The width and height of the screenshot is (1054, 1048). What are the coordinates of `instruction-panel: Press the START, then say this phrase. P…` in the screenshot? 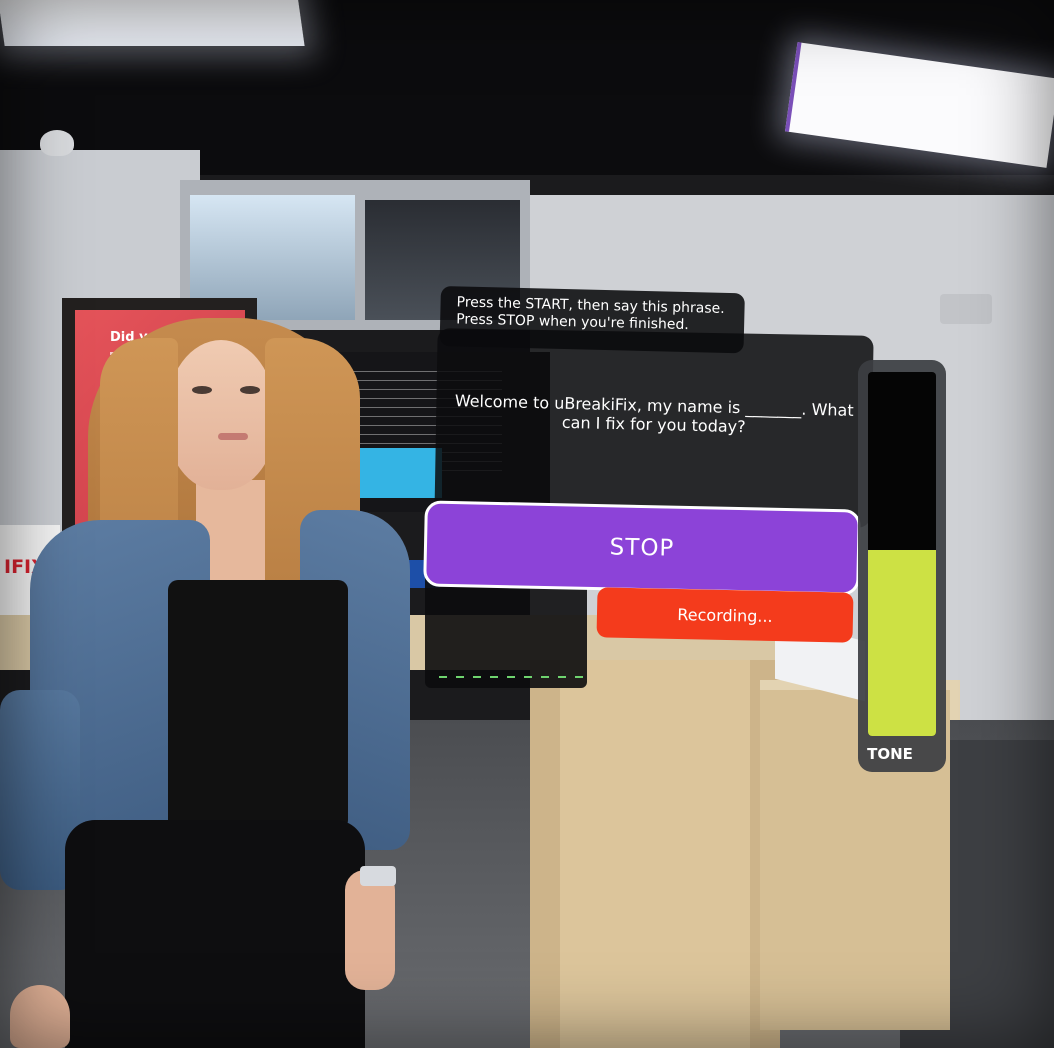 It's located at (592, 320).